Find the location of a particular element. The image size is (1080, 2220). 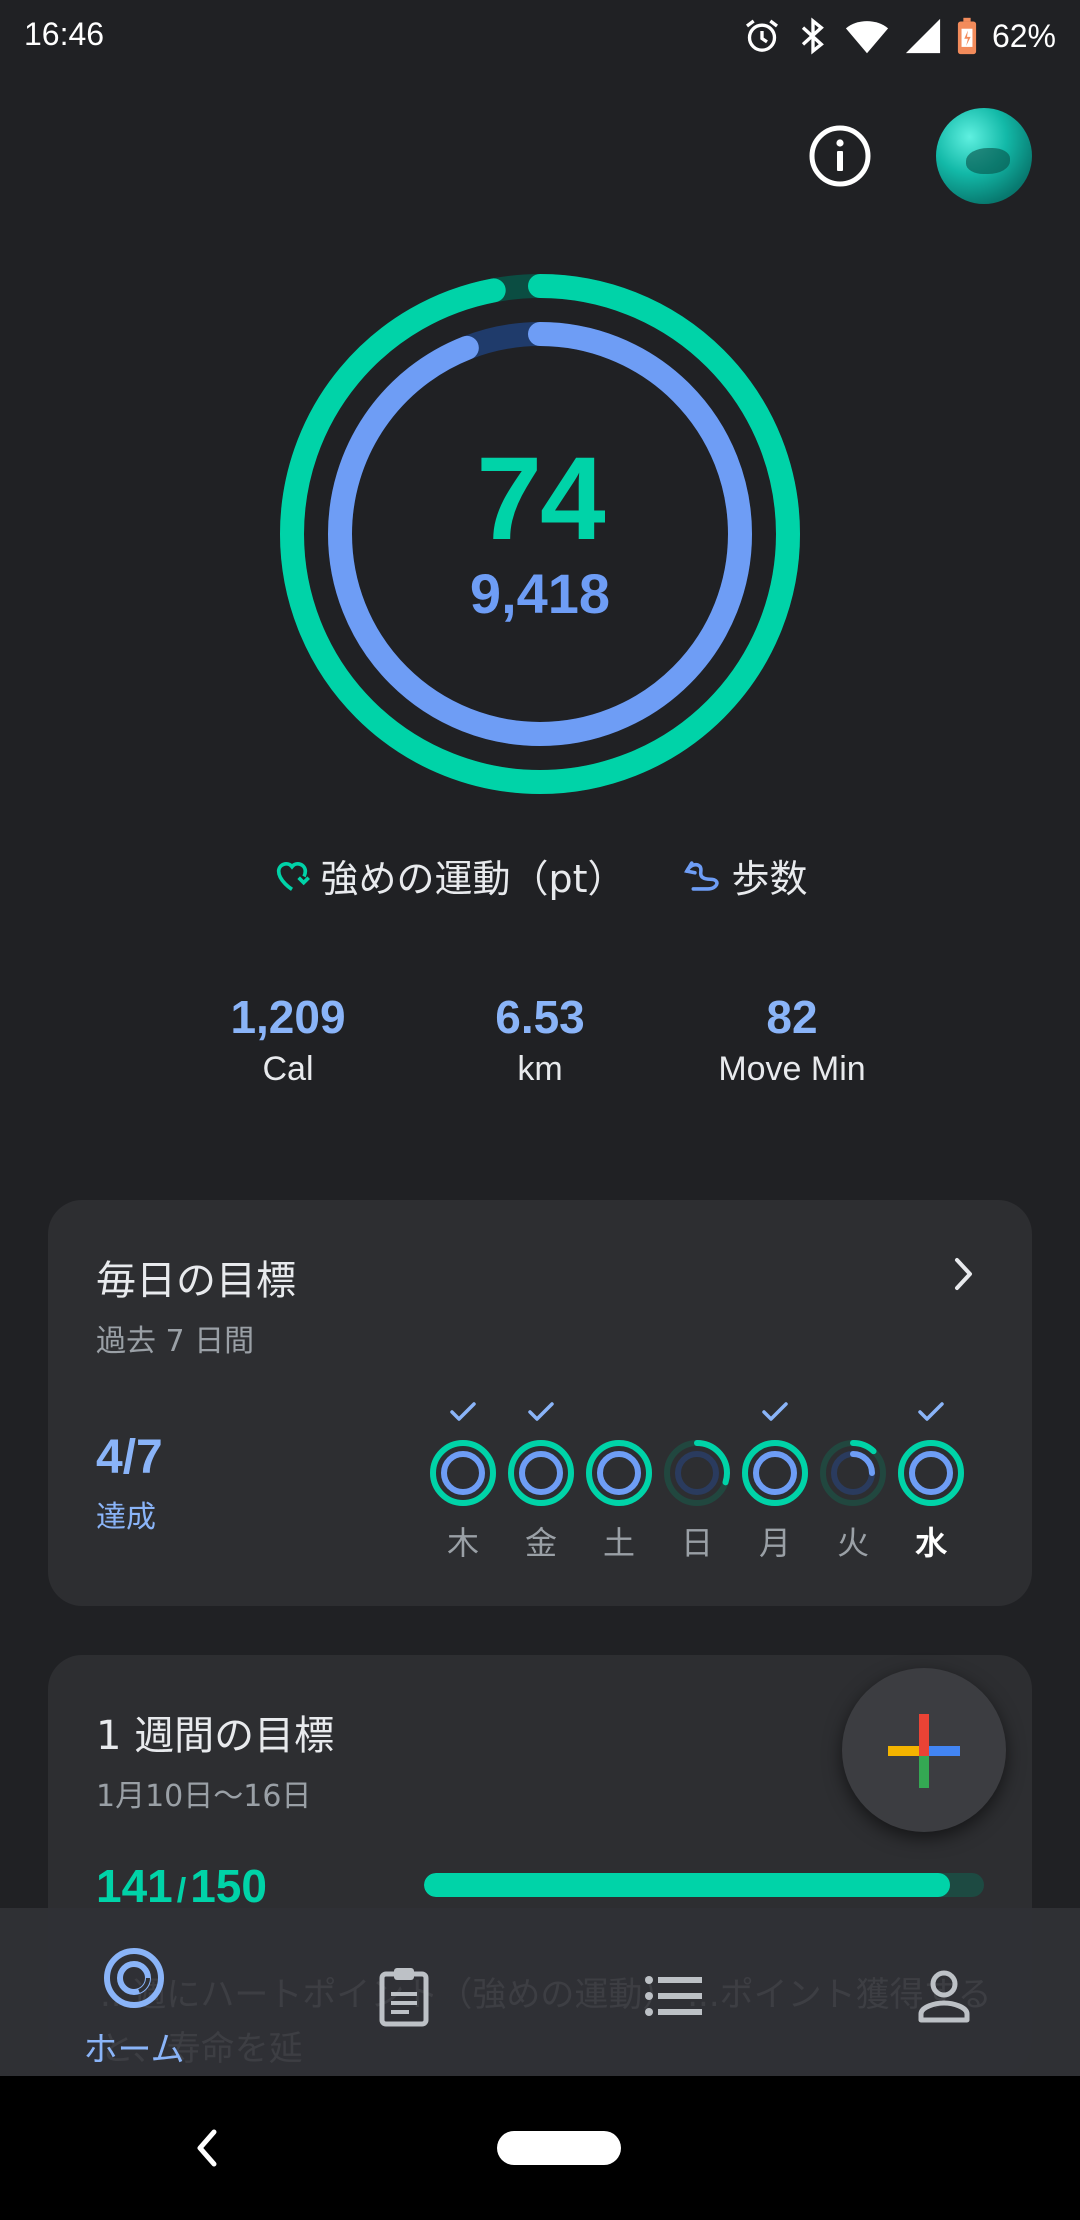

weekly-goal-title: 1 週間の目標 is located at coordinates (215, 1736).